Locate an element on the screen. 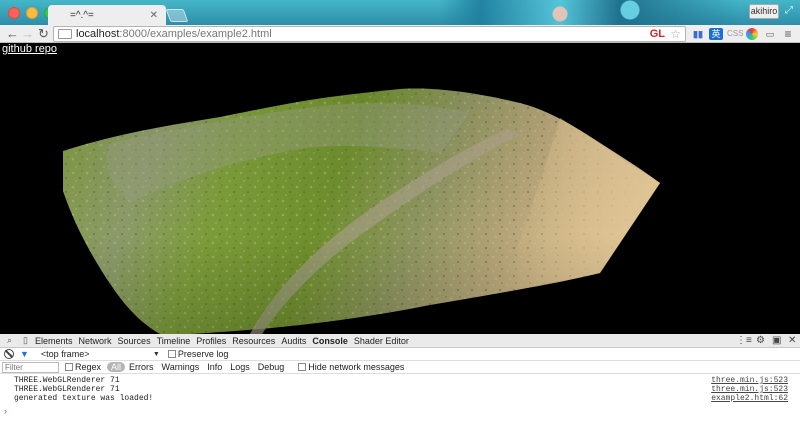  level-warnings: Warnings is located at coordinates (181, 367).